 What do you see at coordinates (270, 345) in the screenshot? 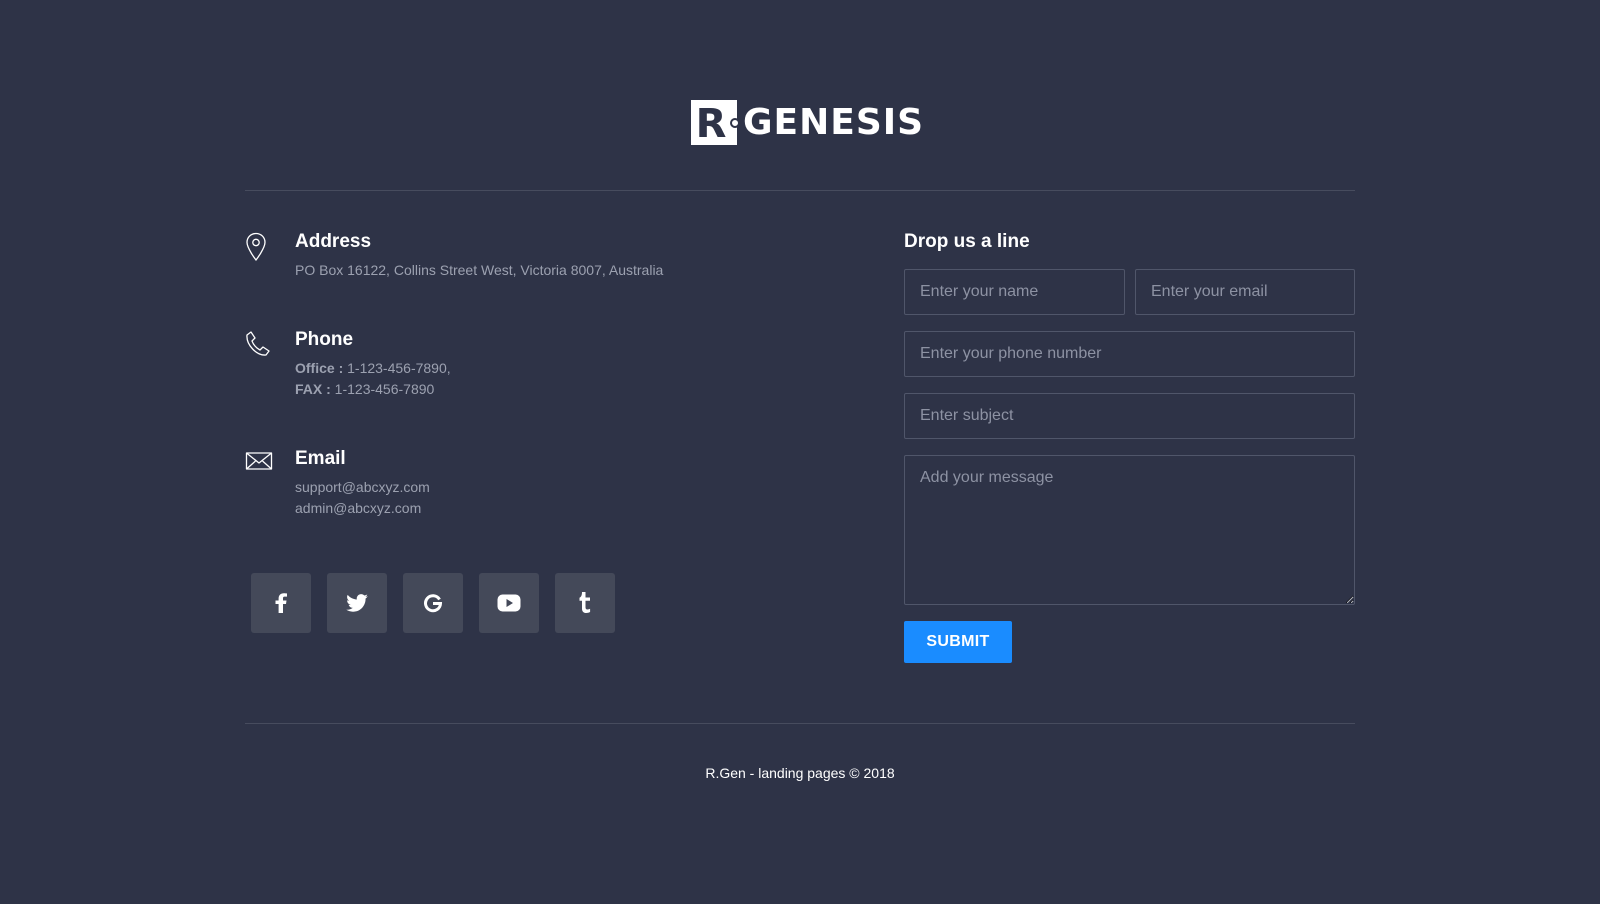
I see `phone-icon` at bounding box center [270, 345].